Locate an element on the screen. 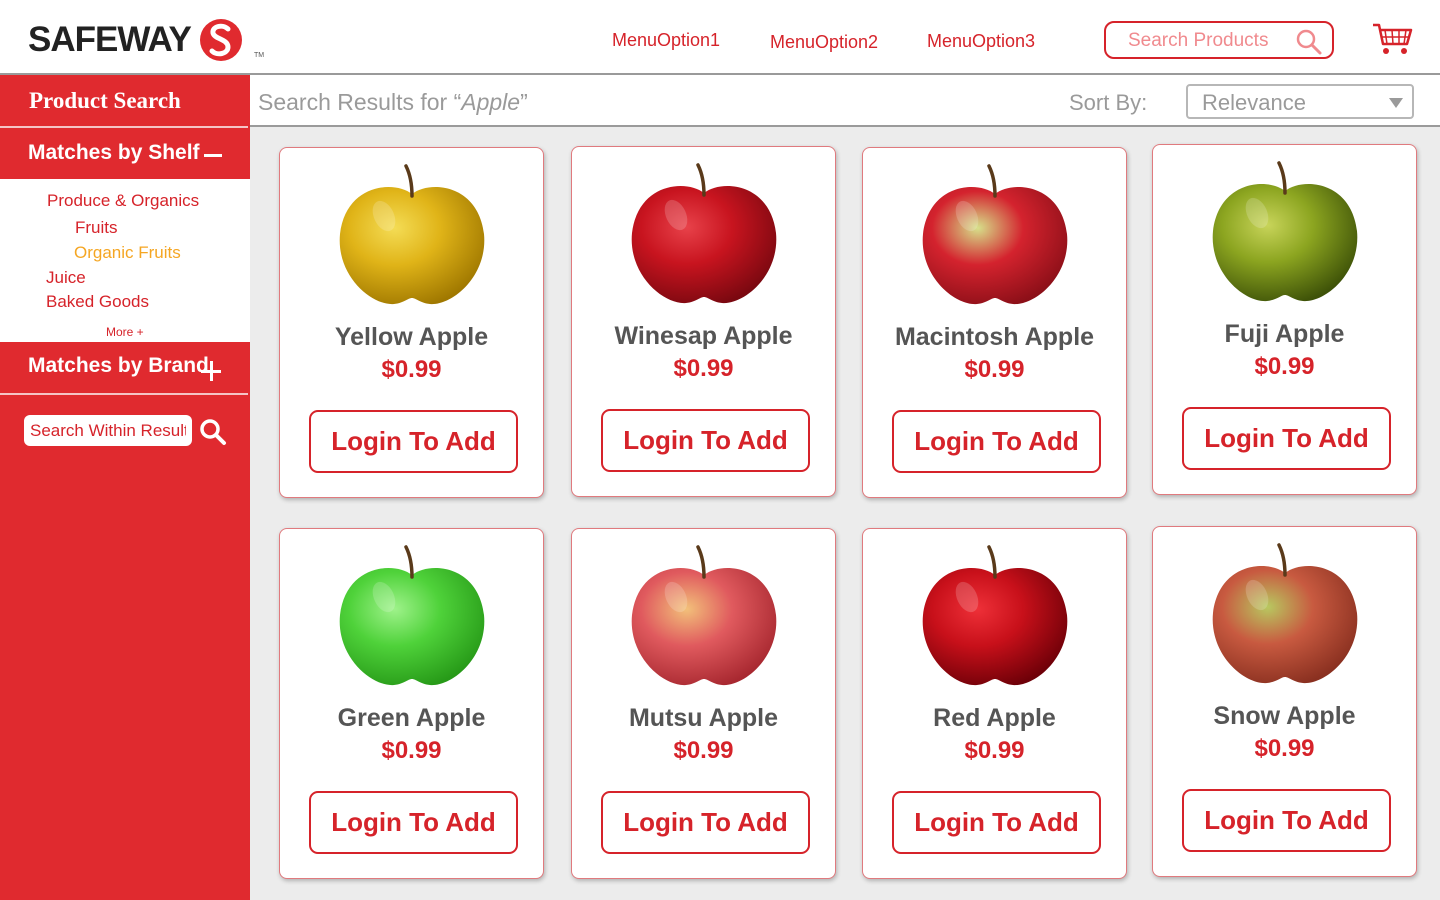 The image size is (1440, 900). product-card: Winesap Apple $0.99 Login To Add is located at coordinates (703, 321).